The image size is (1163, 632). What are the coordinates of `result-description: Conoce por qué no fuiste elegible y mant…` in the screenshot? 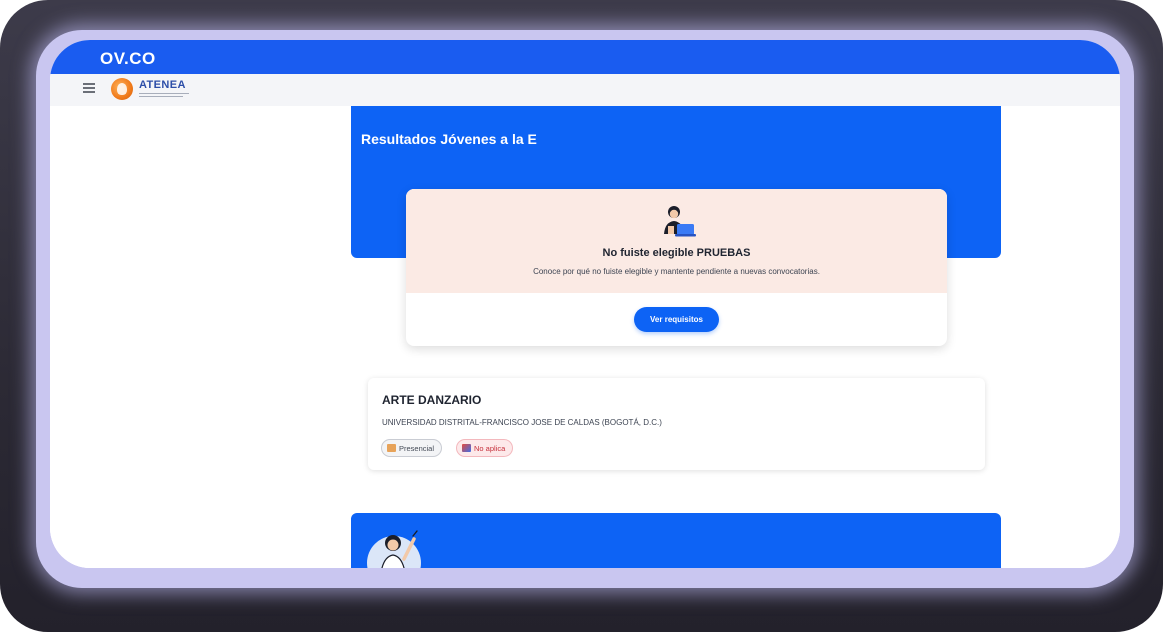 It's located at (676, 271).